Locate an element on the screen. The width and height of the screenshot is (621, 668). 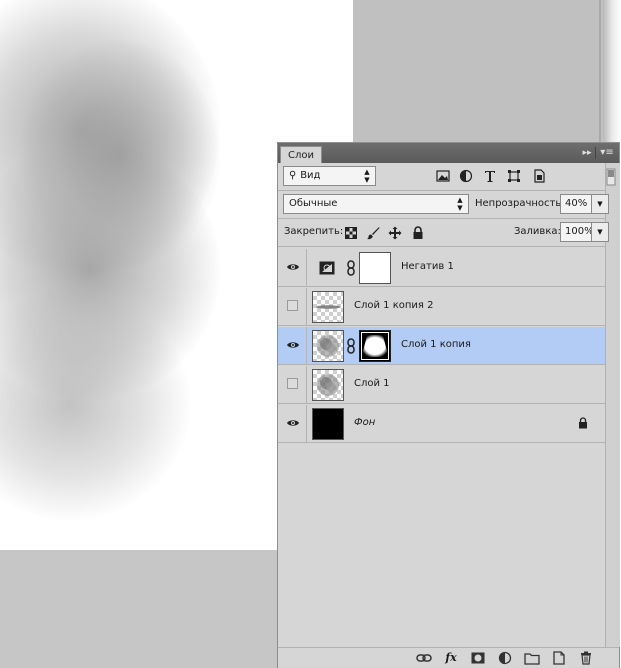
panel-menu-icon: ▾≡ is located at coordinates (607, 153).